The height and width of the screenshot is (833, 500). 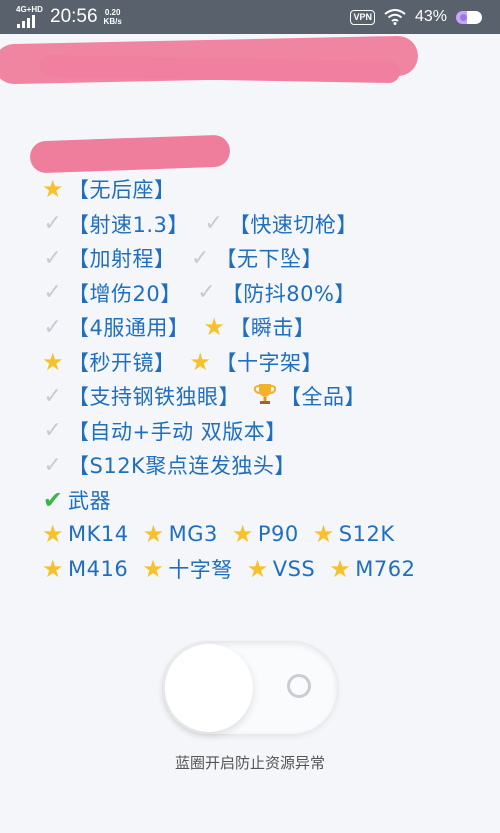 I want to click on feature-label: 武器, so click(x=89, y=500).